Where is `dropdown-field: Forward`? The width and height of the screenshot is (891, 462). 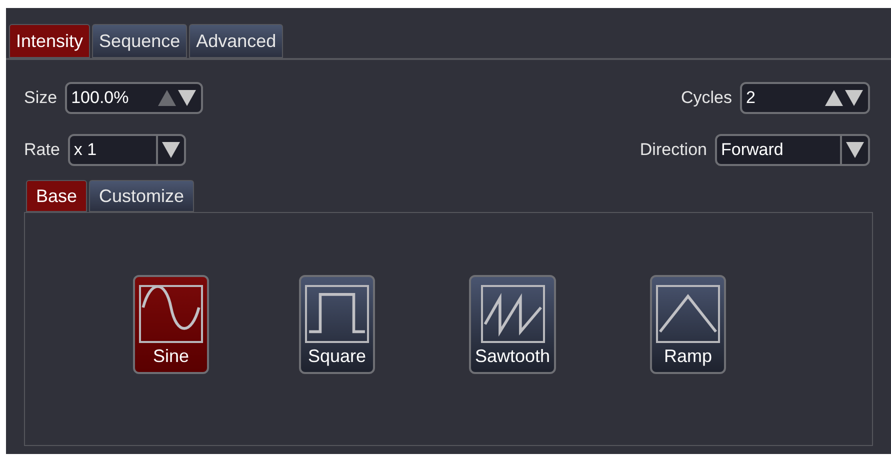 dropdown-field: Forward is located at coordinates (792, 150).